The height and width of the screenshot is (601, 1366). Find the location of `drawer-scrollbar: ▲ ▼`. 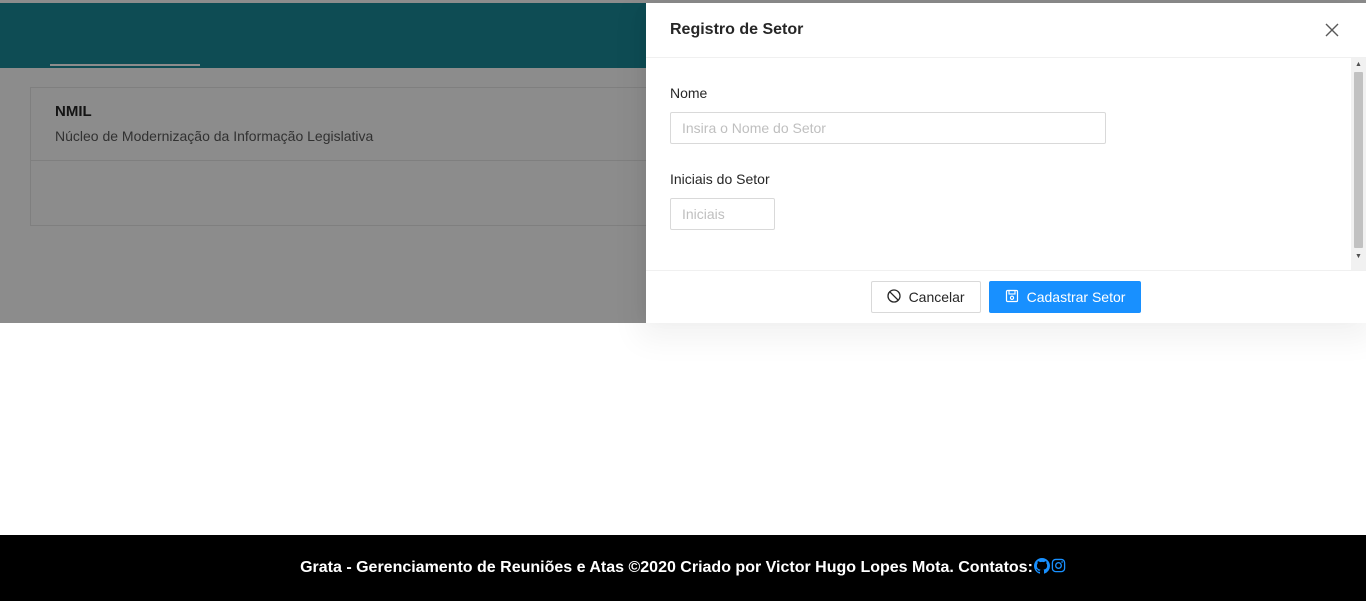

drawer-scrollbar: ▲ ▼ is located at coordinates (1358, 164).